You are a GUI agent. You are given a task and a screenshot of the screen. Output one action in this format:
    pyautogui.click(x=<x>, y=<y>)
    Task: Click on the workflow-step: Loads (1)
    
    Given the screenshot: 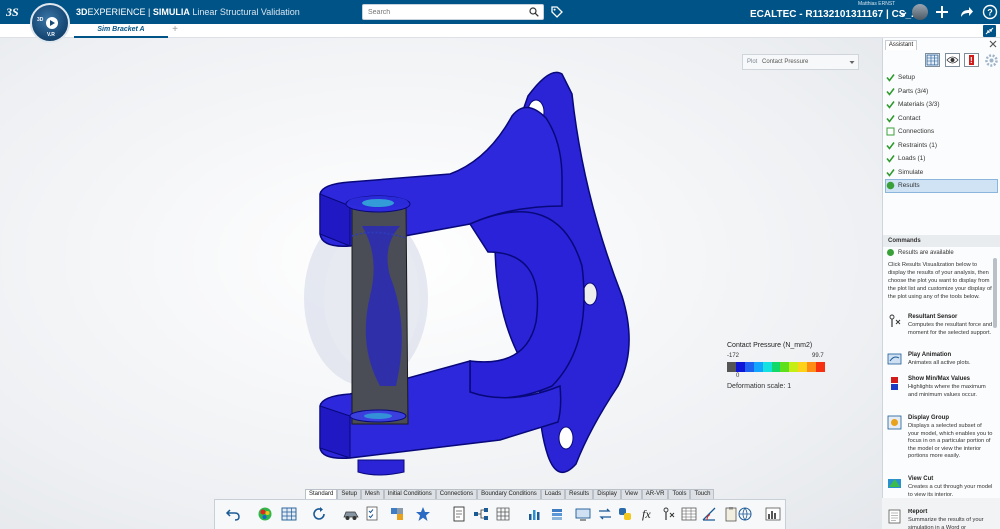 What is the action you would take?
    pyautogui.click(x=942, y=159)
    